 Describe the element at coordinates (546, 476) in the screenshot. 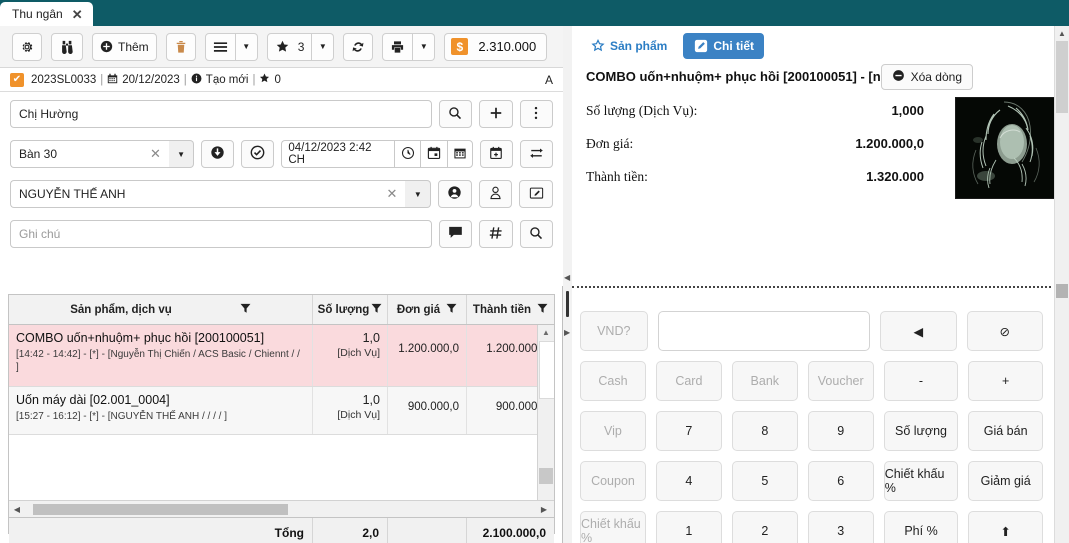

I see `scroll-thumb-bottom` at that location.